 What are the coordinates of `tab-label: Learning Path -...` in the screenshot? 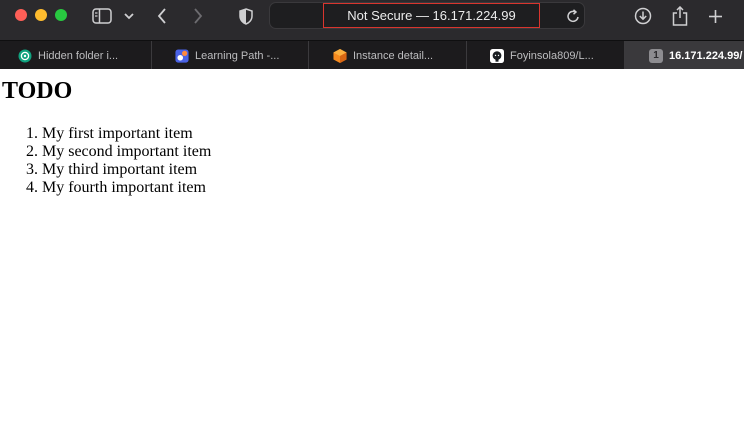 It's located at (237, 55).